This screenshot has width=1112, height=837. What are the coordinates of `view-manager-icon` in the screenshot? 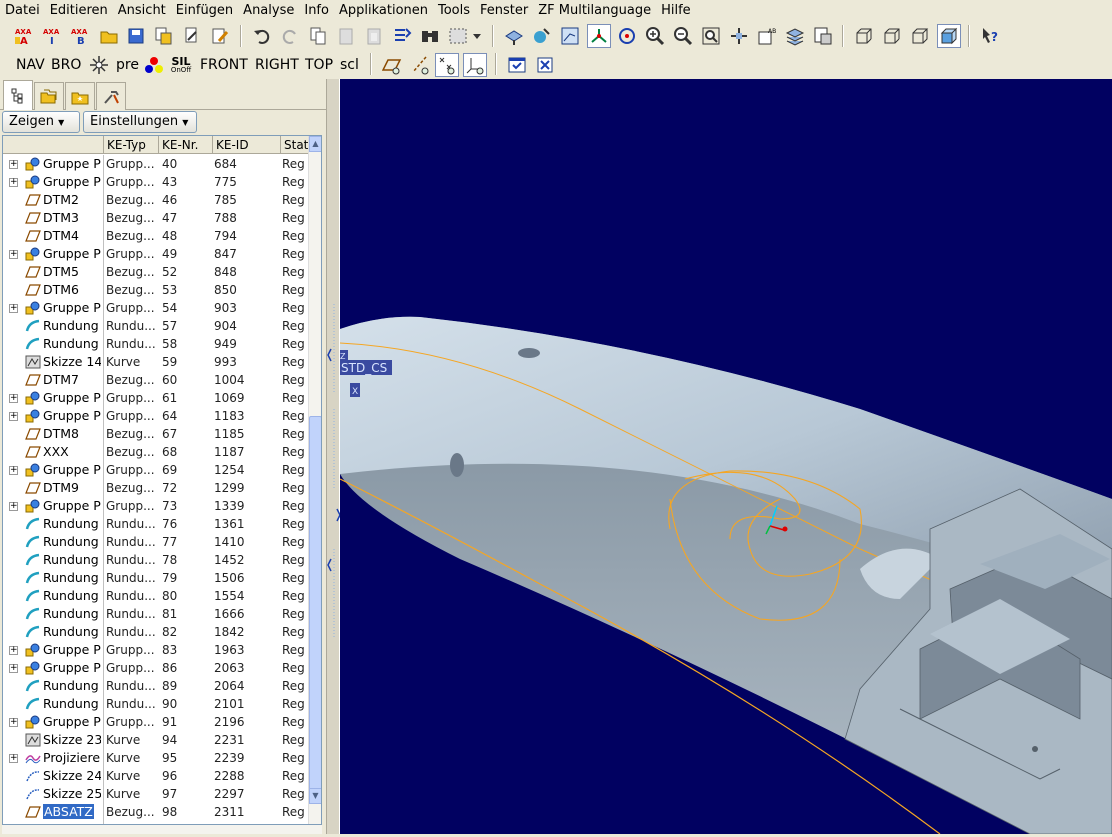 It's located at (514, 36).